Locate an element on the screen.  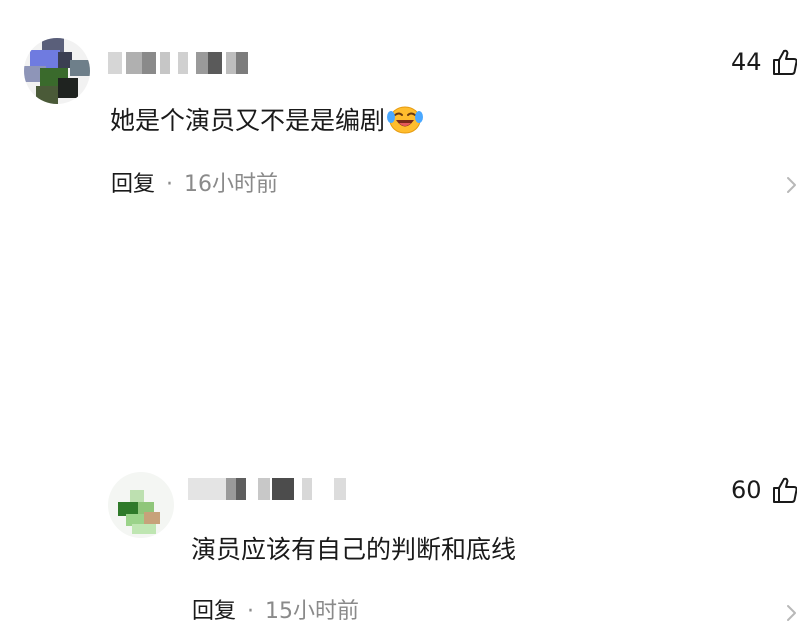
comment-text-content: 她是个演员又不是是编剧 is located at coordinates (248, 120).